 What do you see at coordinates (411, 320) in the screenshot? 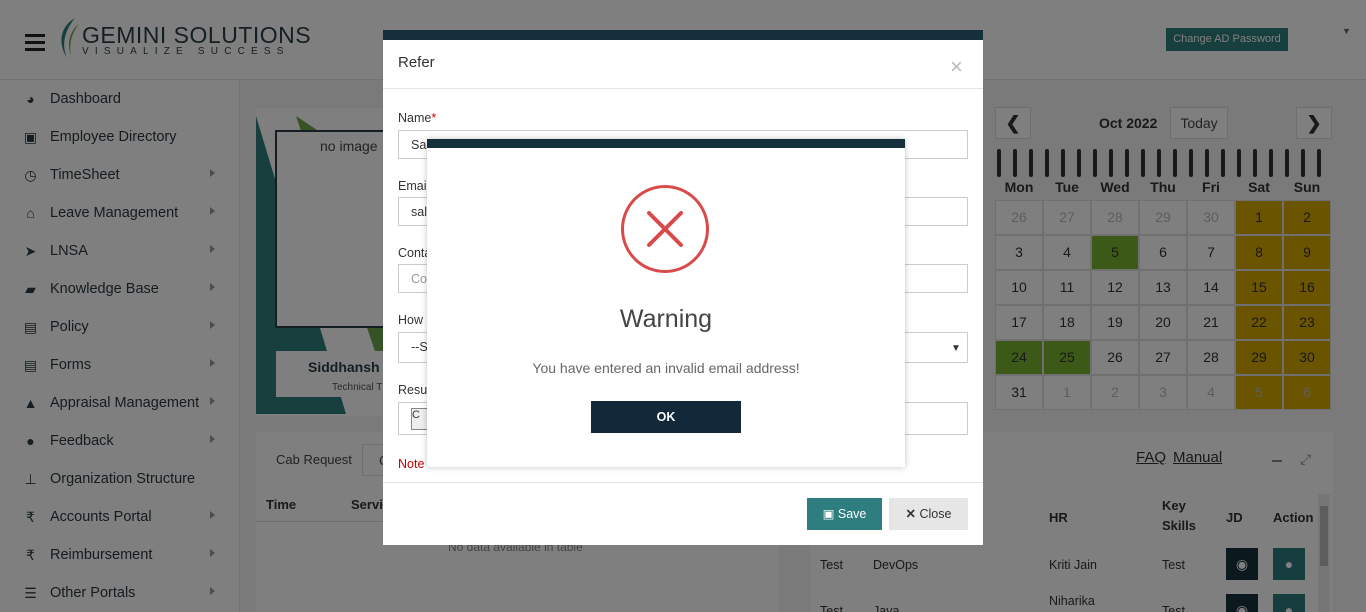
I see `how-field-label: How` at bounding box center [411, 320].